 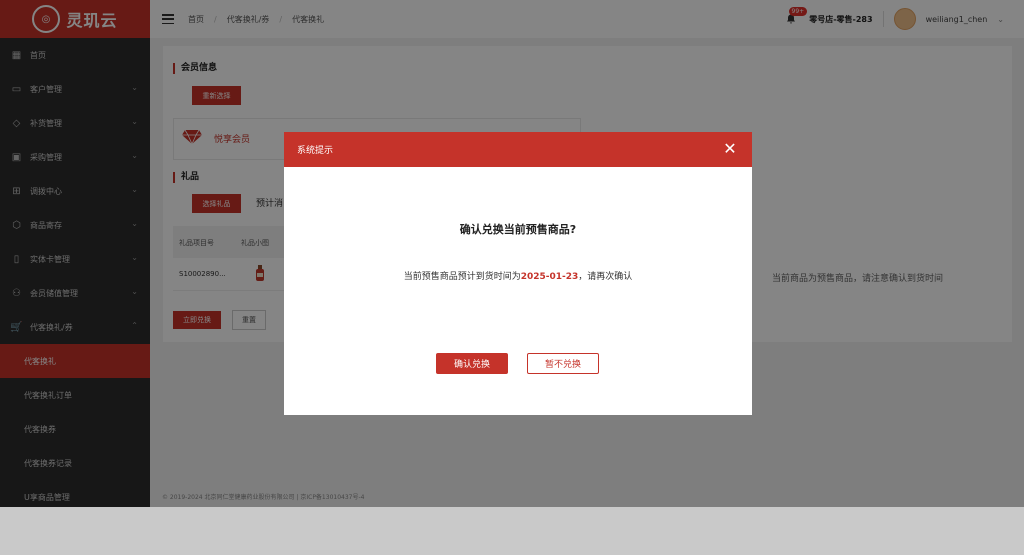 I want to click on bottom-strip, so click(x=512, y=531).